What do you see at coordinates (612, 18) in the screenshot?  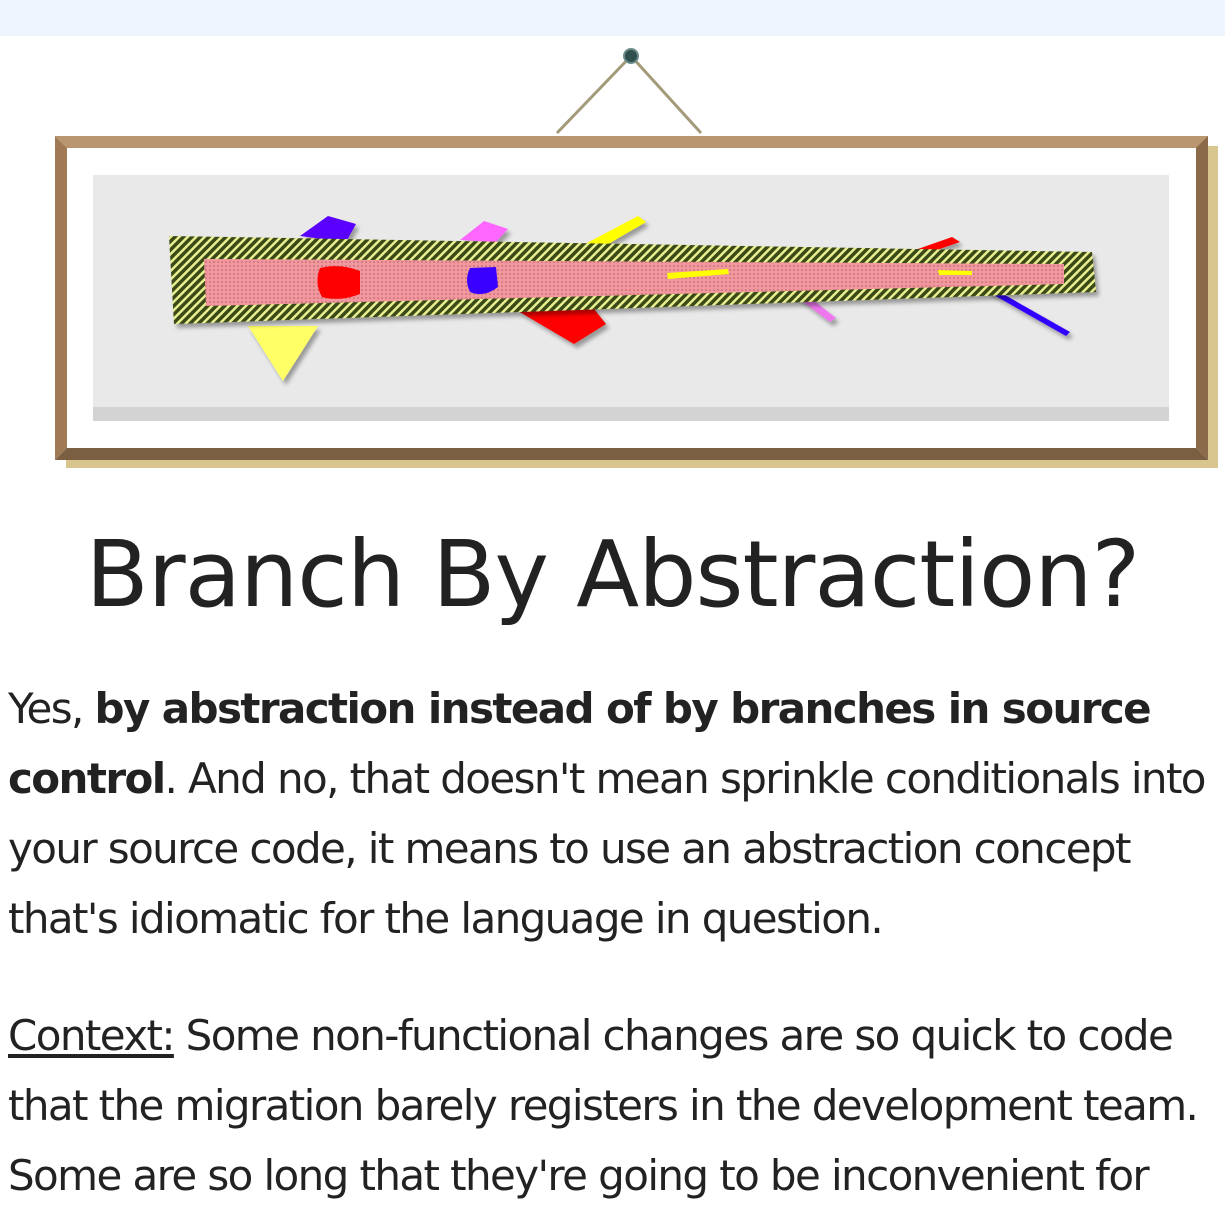 I see `top-bar` at bounding box center [612, 18].